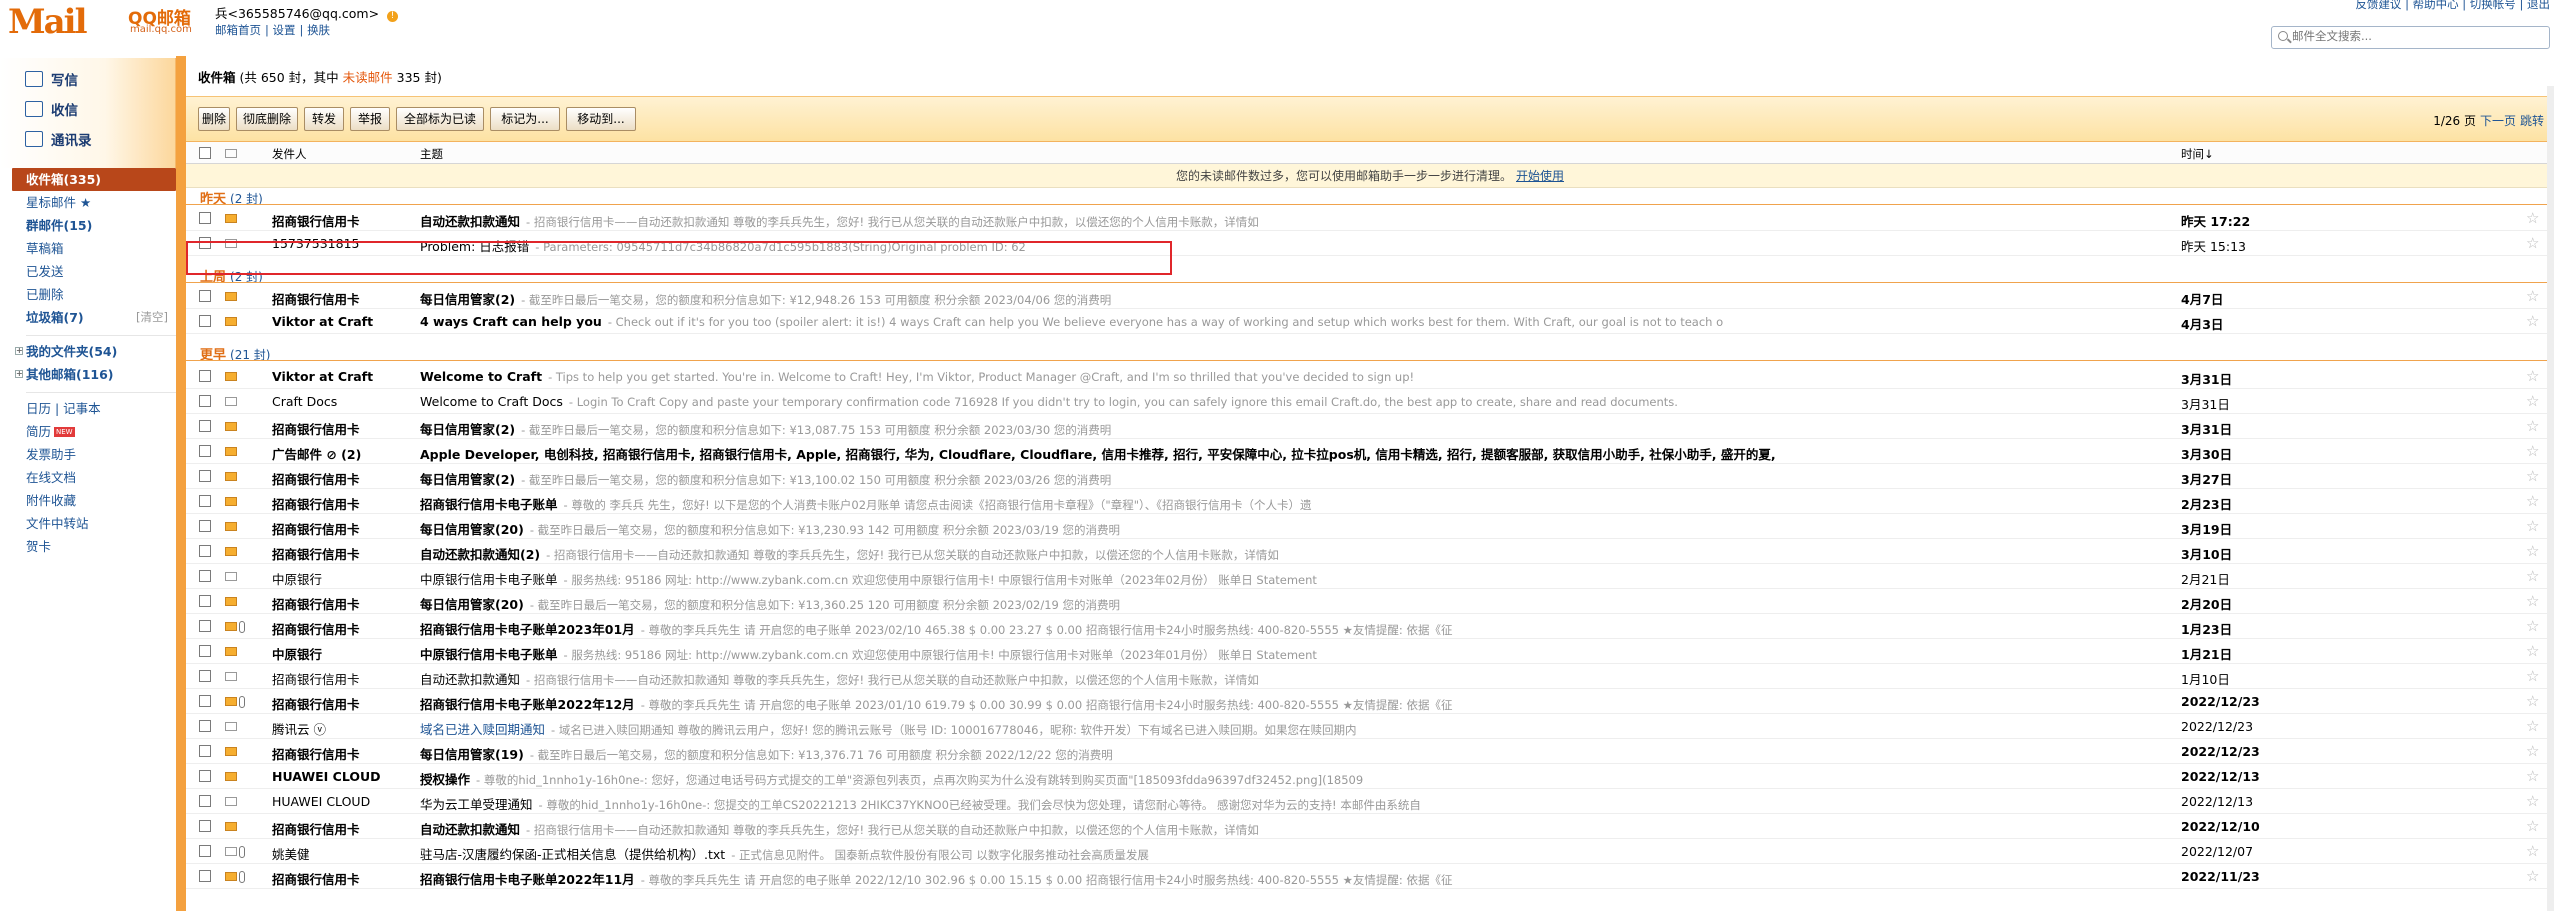  Describe the element at coordinates (214, 119) in the screenshot. I see `delete-button: 删除` at that location.